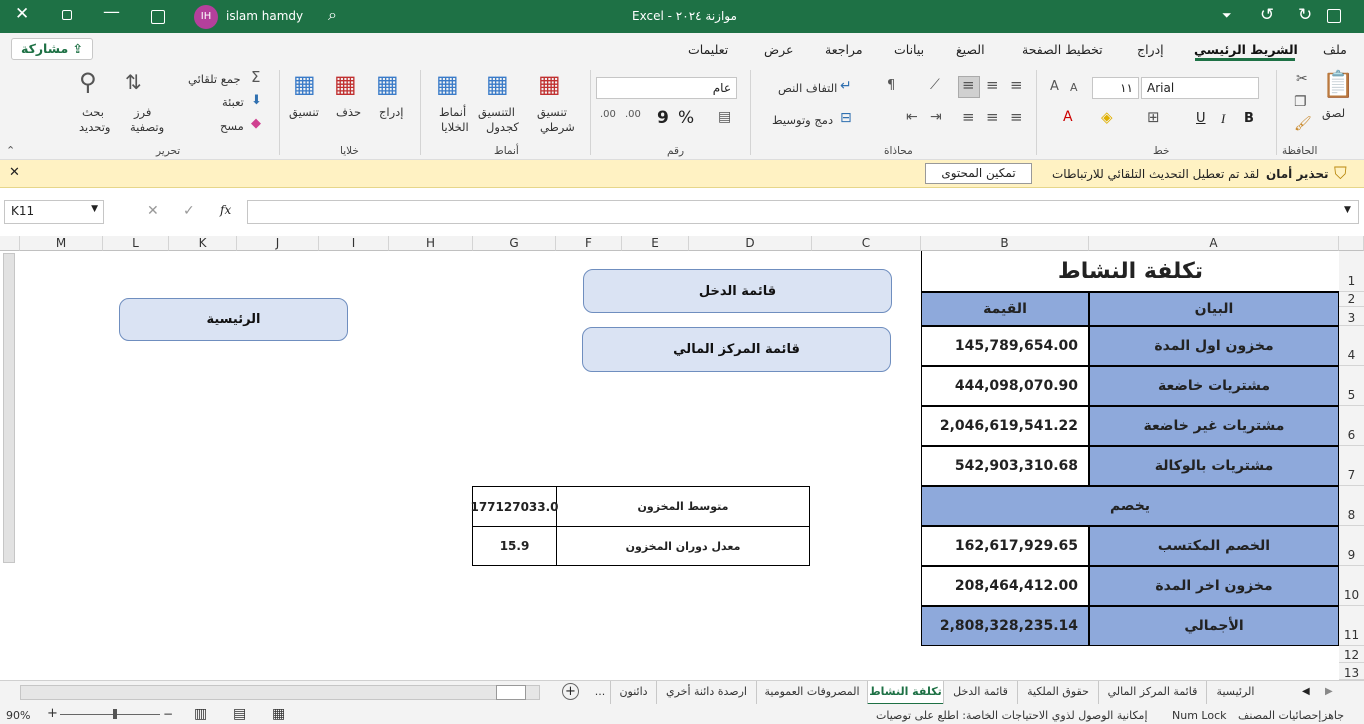 This screenshot has width=1364, height=724. Describe the element at coordinates (1351, 386) in the screenshot. I see `row-header-5: 5` at that location.